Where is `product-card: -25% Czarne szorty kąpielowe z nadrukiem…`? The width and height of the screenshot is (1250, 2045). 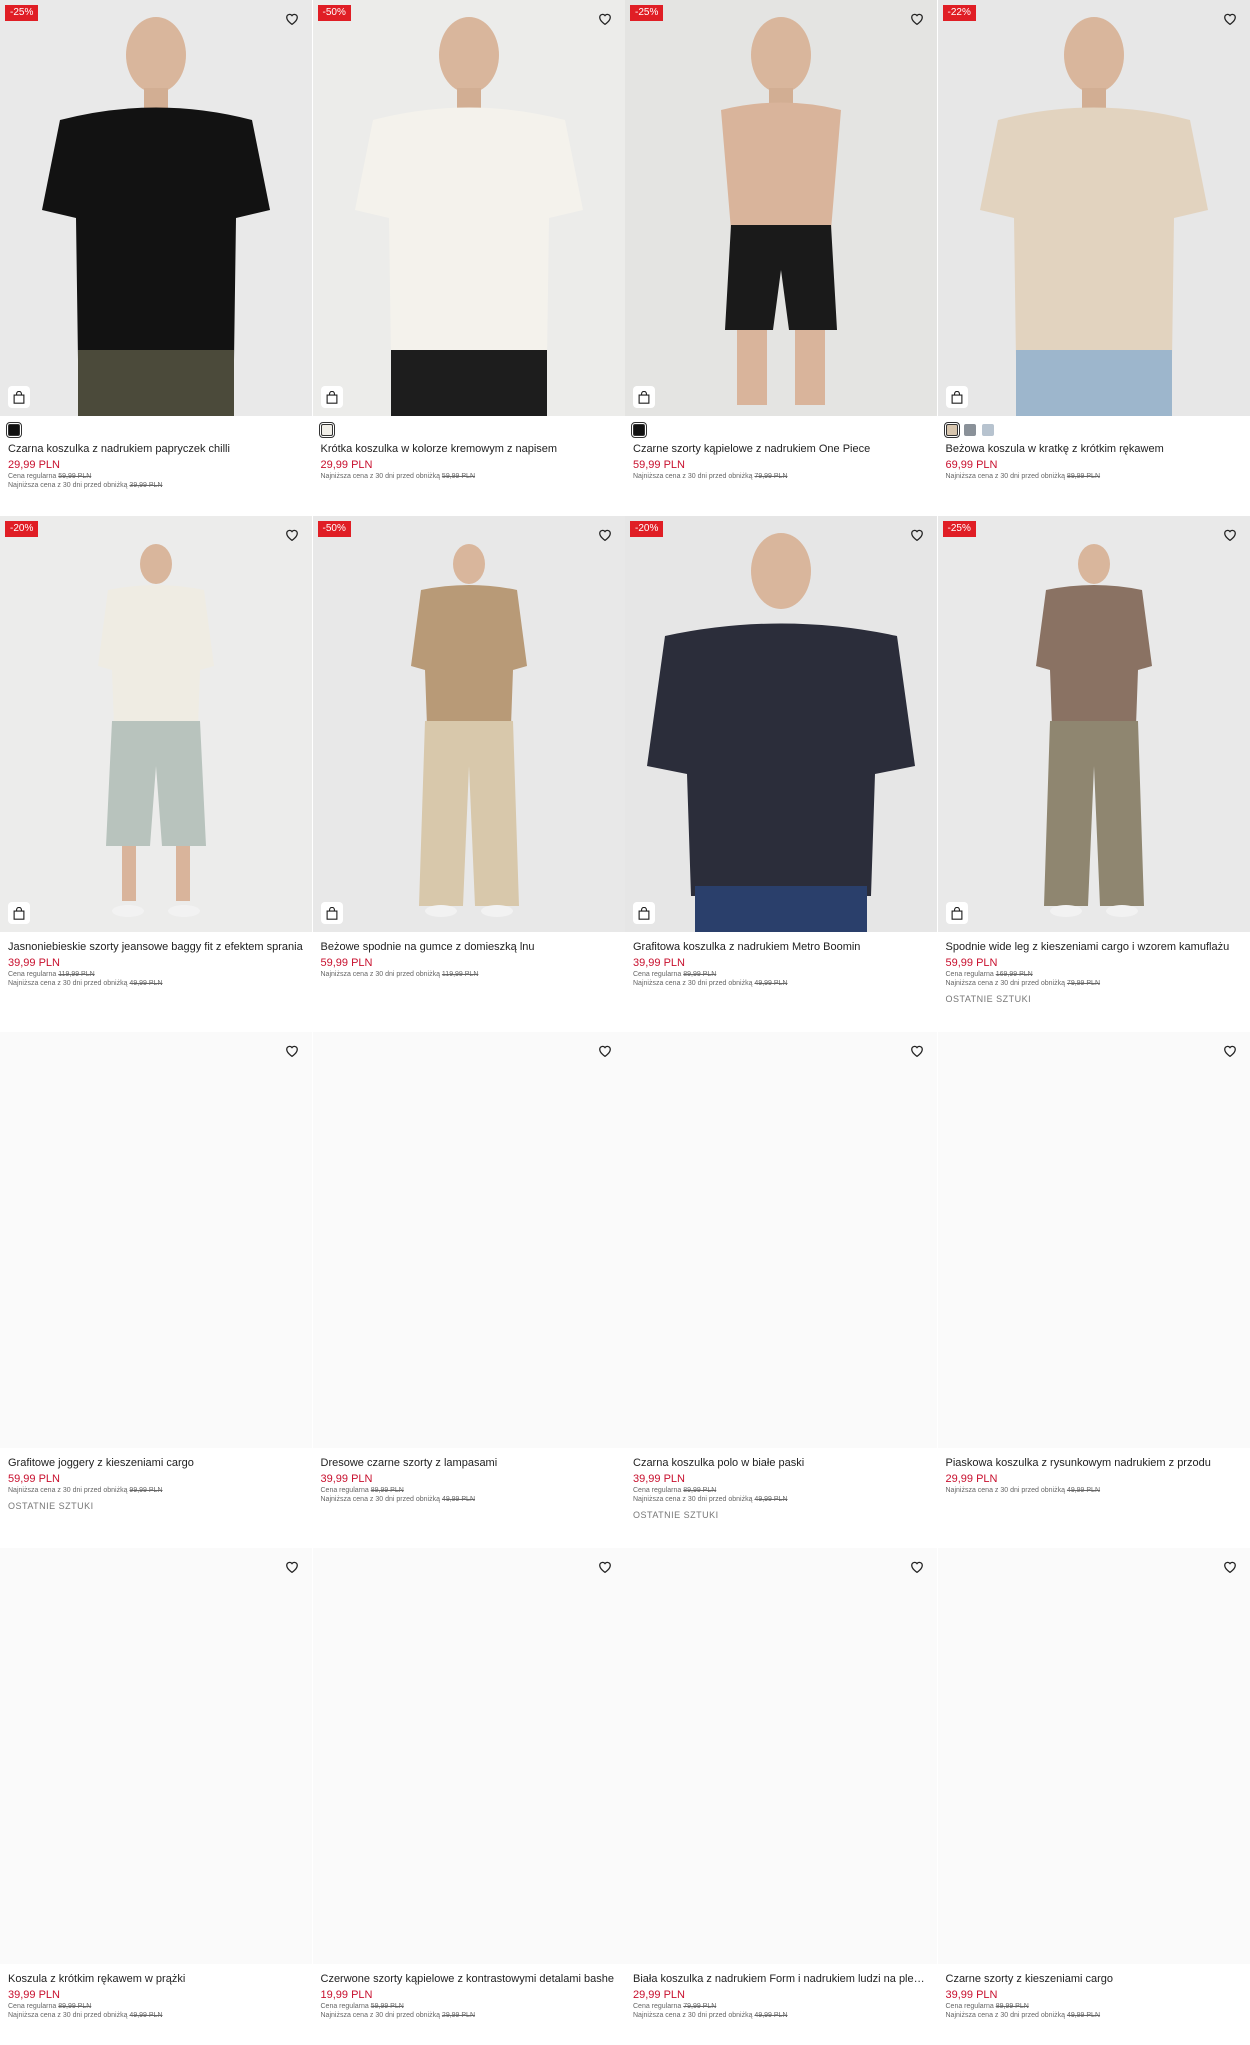
product-card: -25% Czarne szorty kąpielowe z nadrukiem… is located at coordinates (781, 258).